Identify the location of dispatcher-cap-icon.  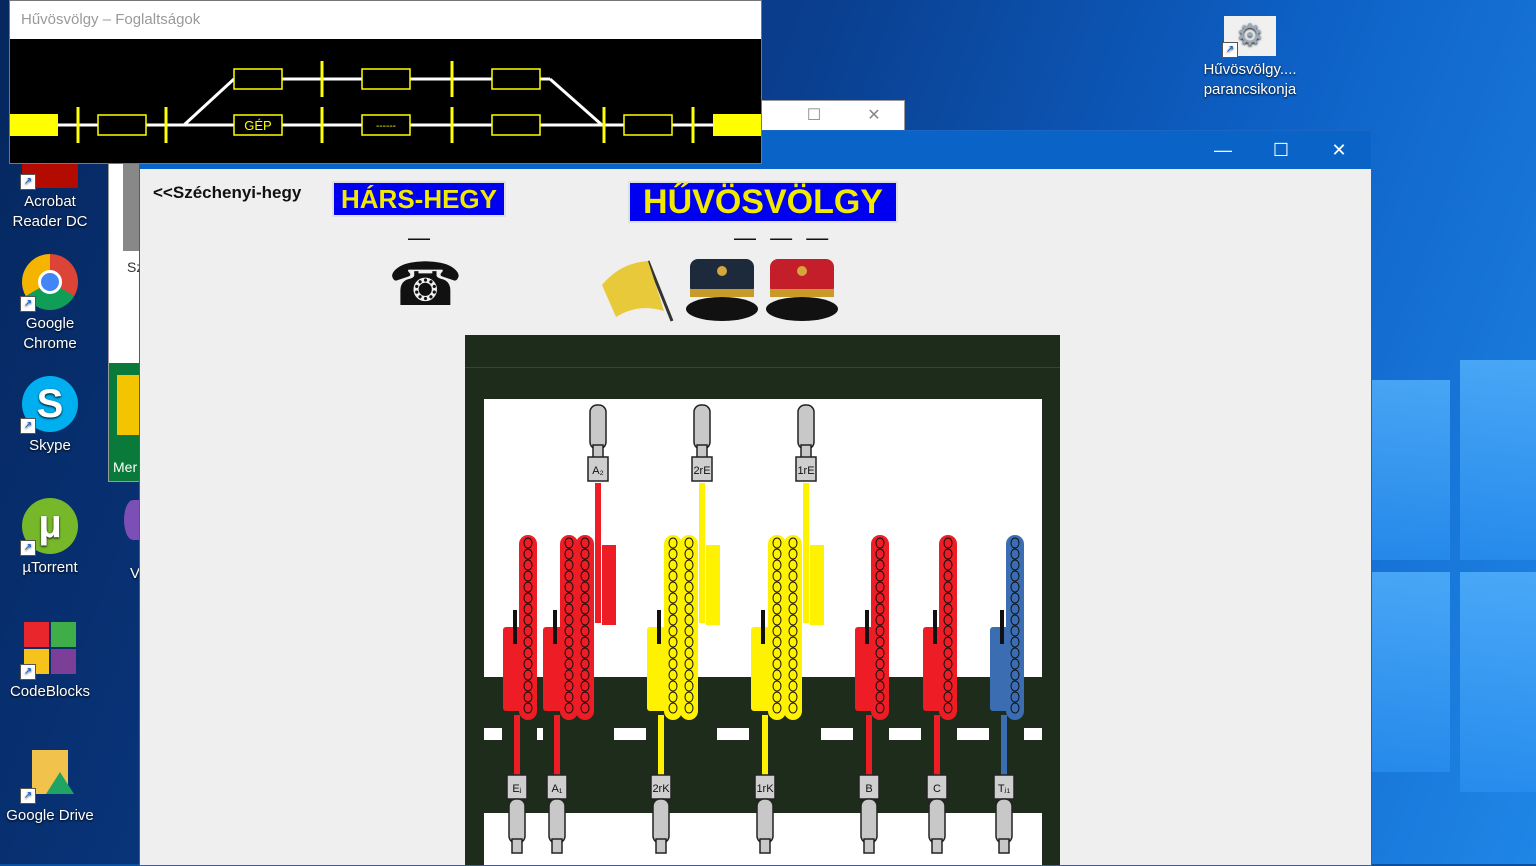
(722, 289).